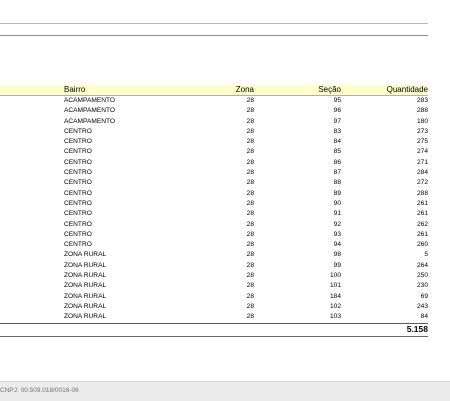 This screenshot has width=450, height=401. Describe the element at coordinates (335, 317) in the screenshot. I see `cell-secao: 103` at that location.